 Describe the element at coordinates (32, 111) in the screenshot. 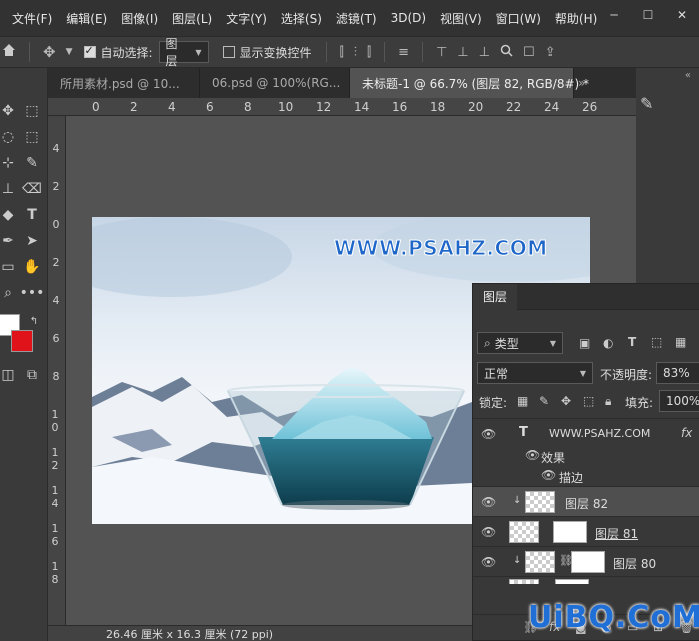

I see `marquee-tool-icon: ⬚` at that location.